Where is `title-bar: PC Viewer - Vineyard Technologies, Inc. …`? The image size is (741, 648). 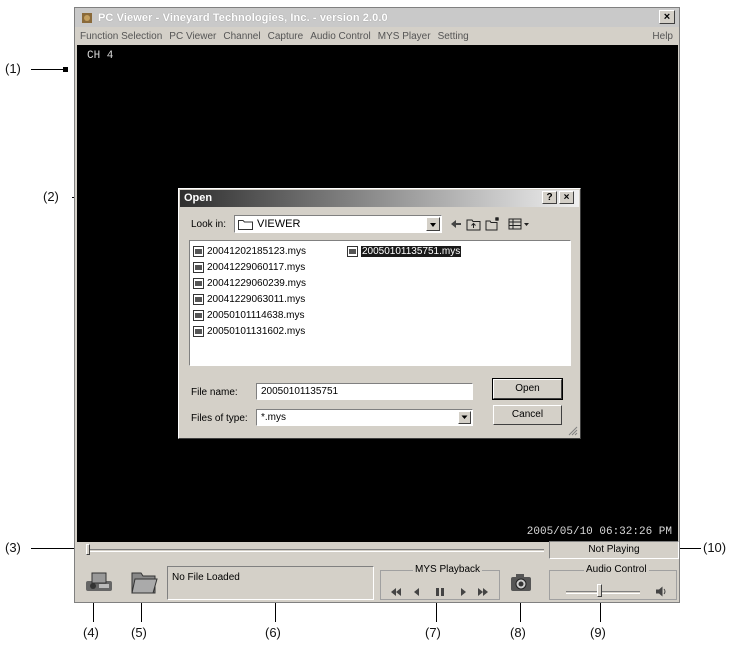 title-bar: PC Viewer - Vineyard Technologies, Inc. … is located at coordinates (377, 17).